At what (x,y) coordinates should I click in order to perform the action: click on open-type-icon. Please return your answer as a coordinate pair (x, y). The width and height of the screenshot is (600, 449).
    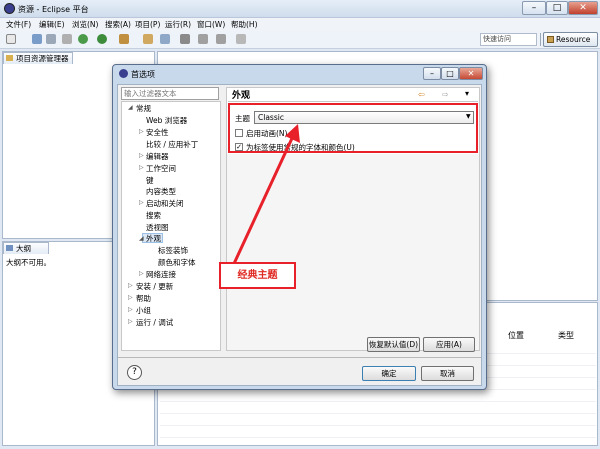
    Looking at the image, I should click on (148, 39).